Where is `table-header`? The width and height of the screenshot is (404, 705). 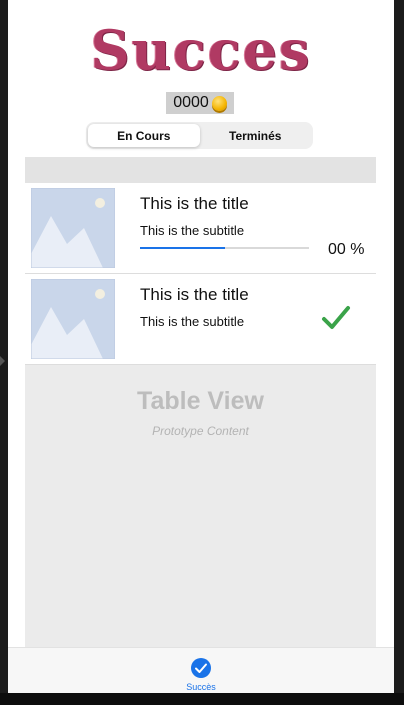 table-header is located at coordinates (200, 170).